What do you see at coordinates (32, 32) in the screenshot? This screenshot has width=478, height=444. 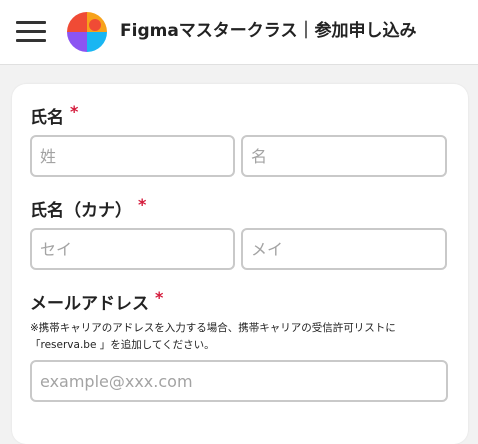 I see `hamburger-menu-icon` at bounding box center [32, 32].